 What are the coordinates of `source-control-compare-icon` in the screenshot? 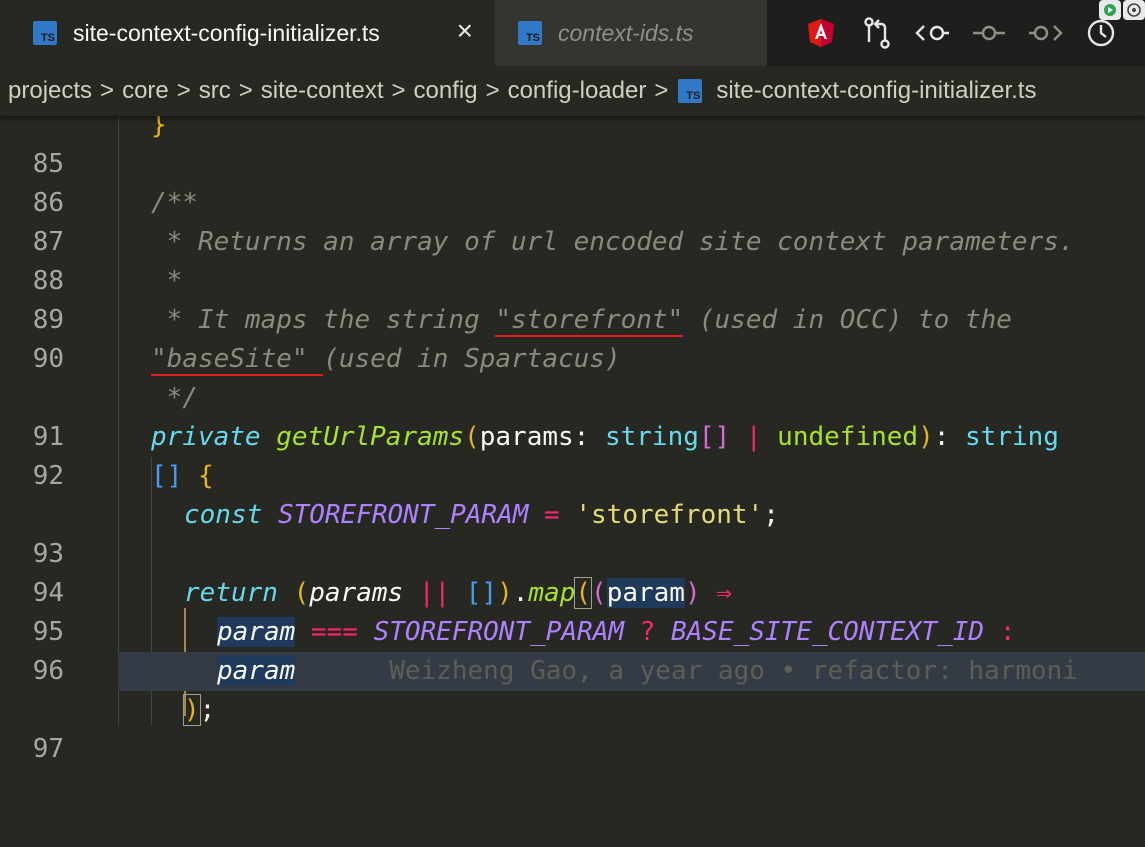 It's located at (877, 33).